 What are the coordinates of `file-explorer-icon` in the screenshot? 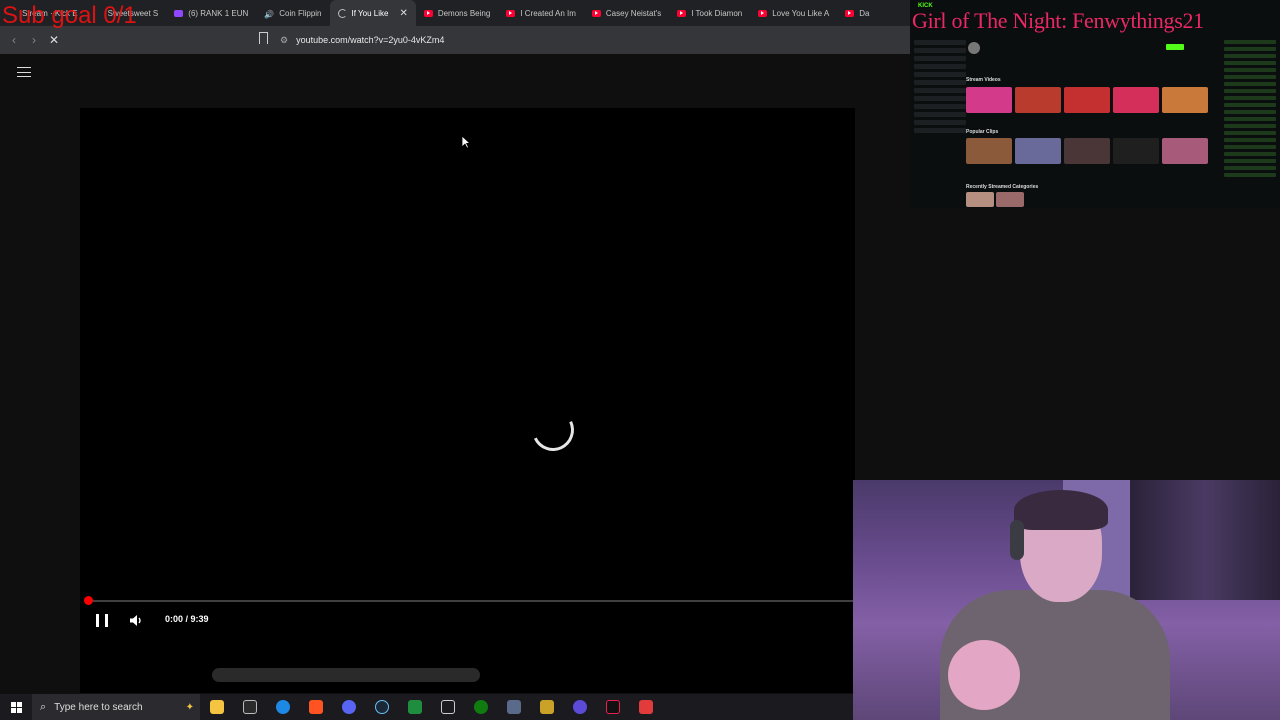 It's located at (216, 707).